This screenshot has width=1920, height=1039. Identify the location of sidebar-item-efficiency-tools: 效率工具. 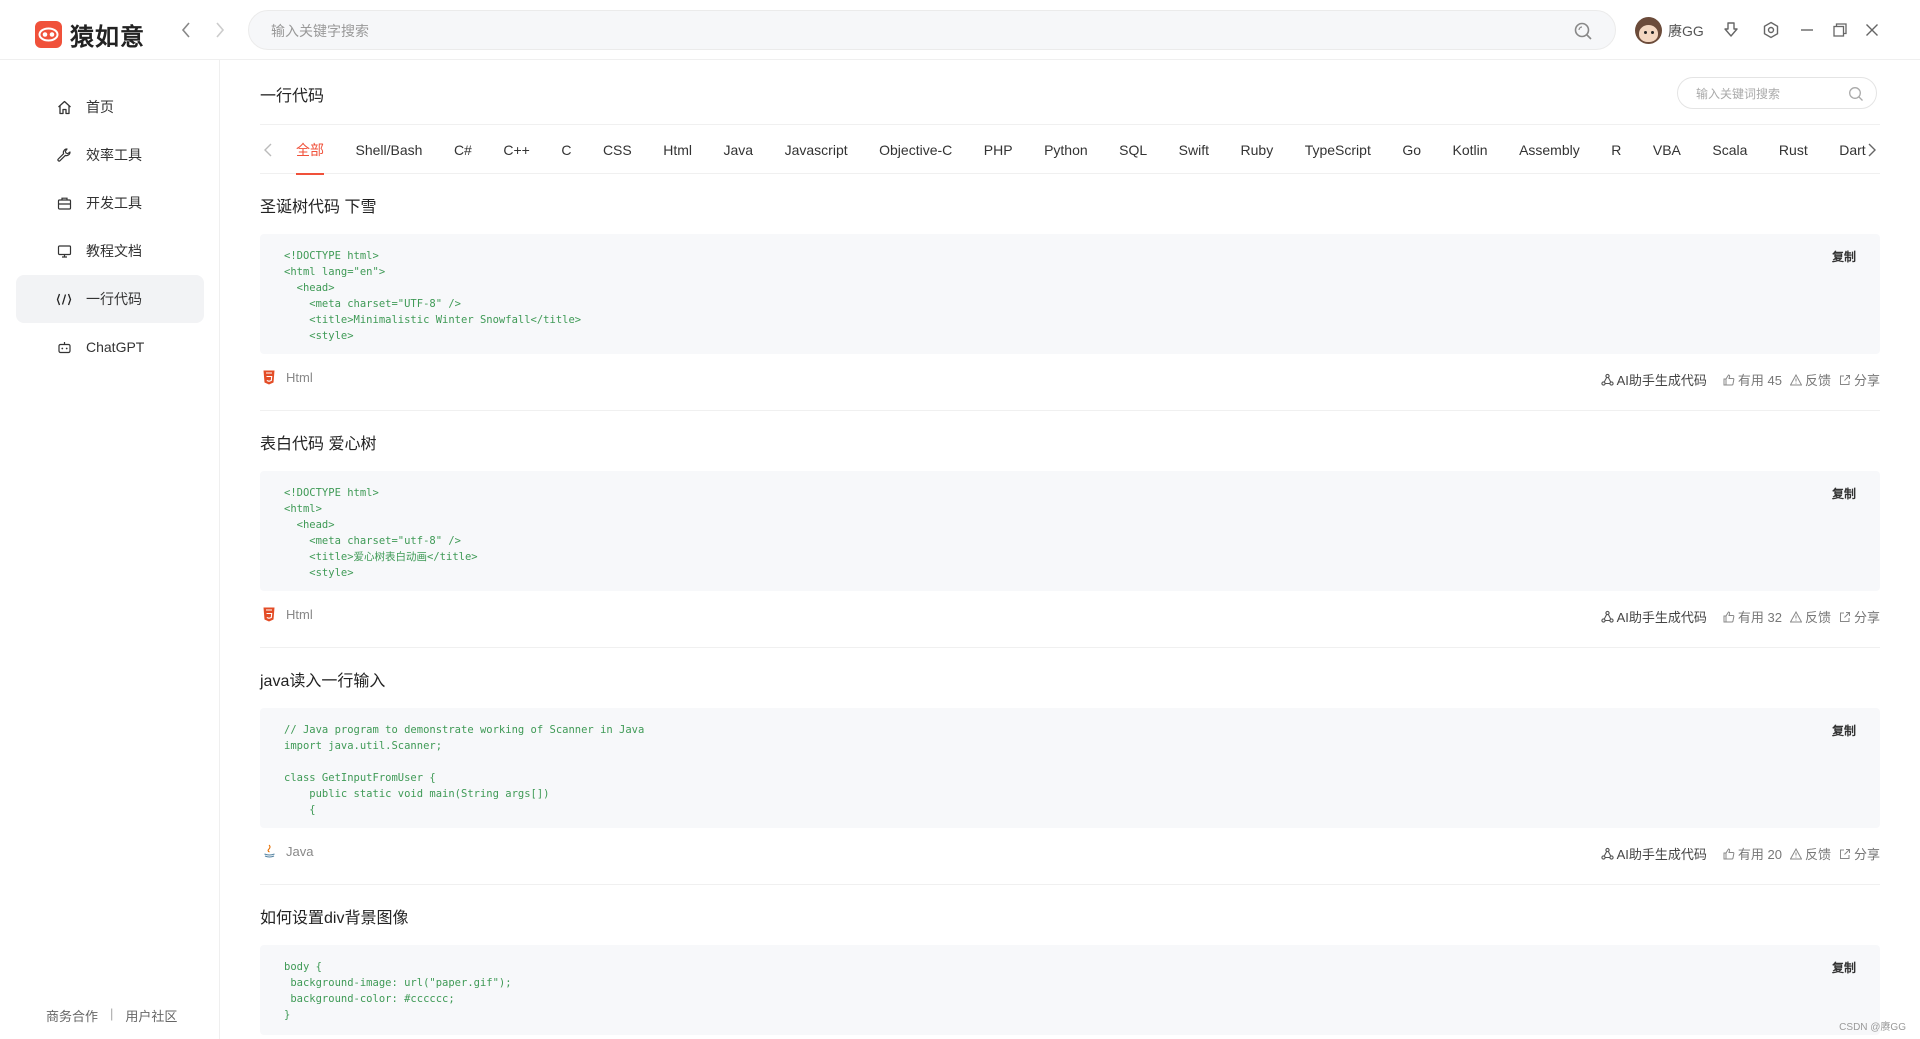
(110, 155).